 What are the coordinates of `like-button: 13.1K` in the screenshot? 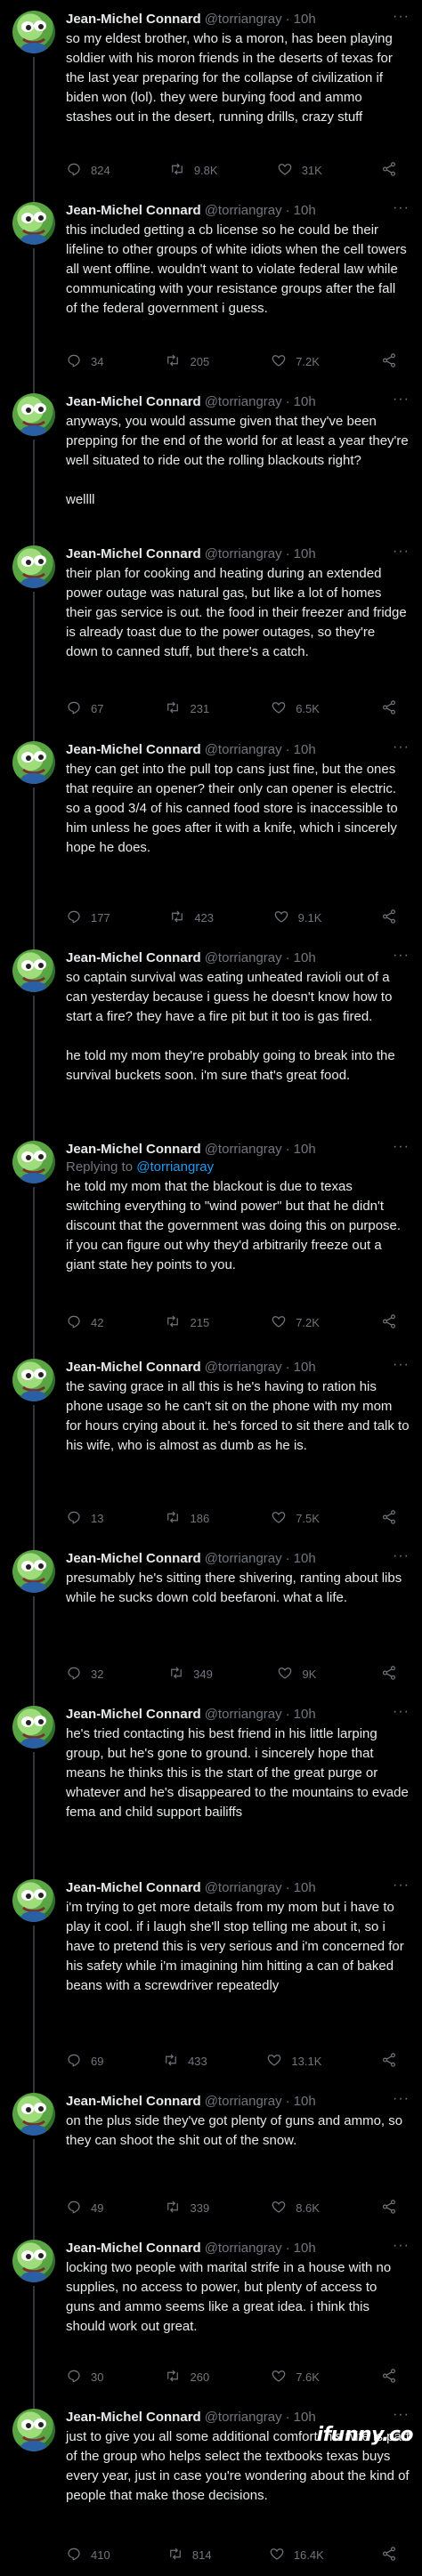 It's located at (293, 2061).